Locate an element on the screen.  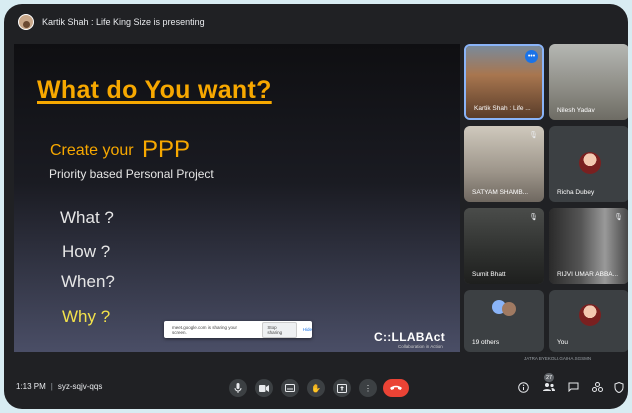
meeting-info: 1:13 PM | syz-sqjv-qqs is located at coordinates (59, 386).